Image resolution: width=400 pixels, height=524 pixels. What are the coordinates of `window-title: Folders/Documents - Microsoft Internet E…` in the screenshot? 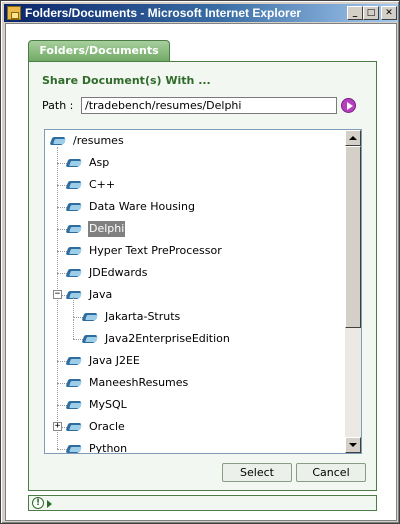 It's located at (163, 13).